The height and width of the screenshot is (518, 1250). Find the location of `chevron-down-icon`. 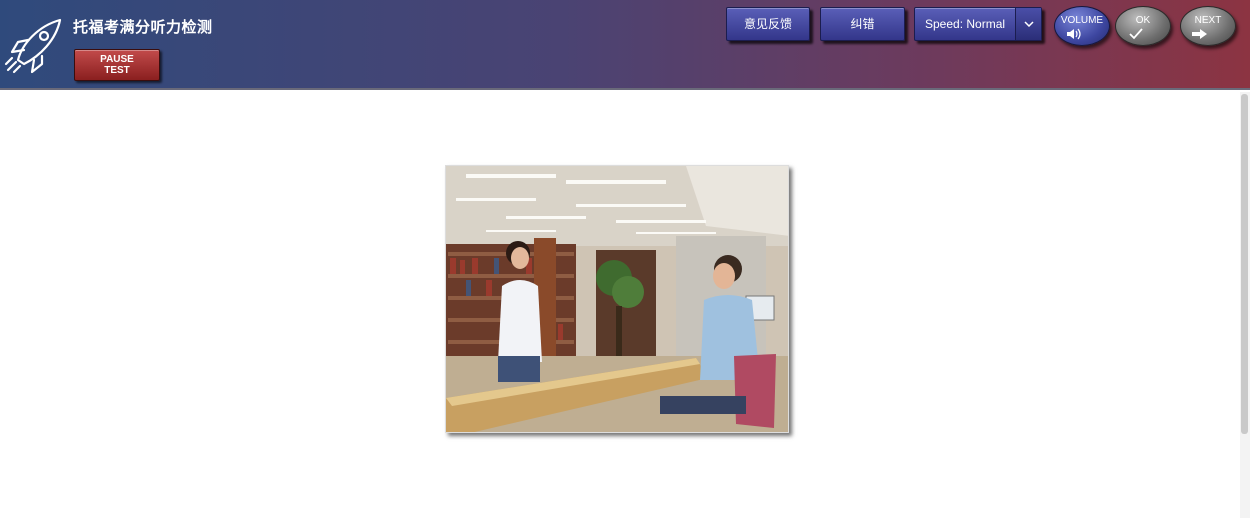

chevron-down-icon is located at coordinates (1028, 24).